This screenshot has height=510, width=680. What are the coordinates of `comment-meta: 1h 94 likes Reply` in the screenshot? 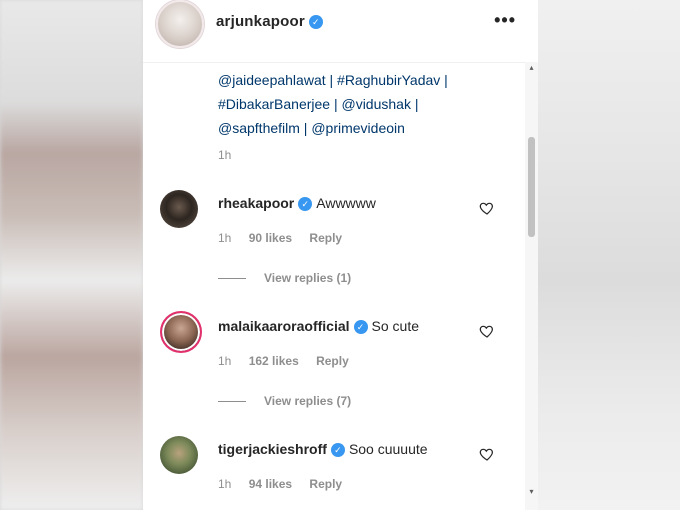 It's located at (287, 484).